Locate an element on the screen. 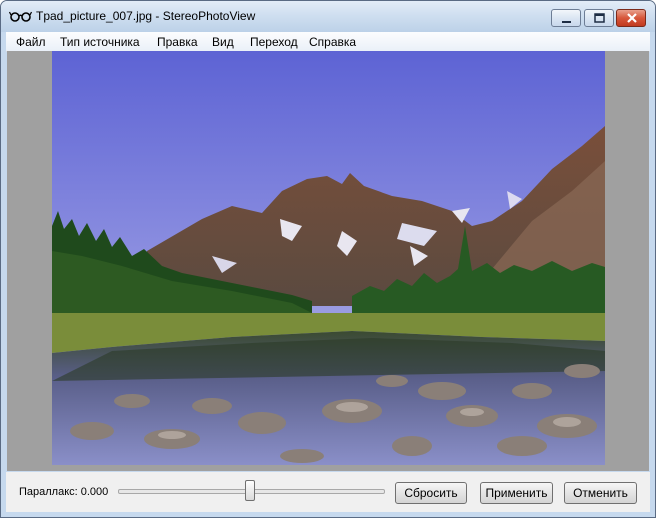  close-icon is located at coordinates (632, 18).